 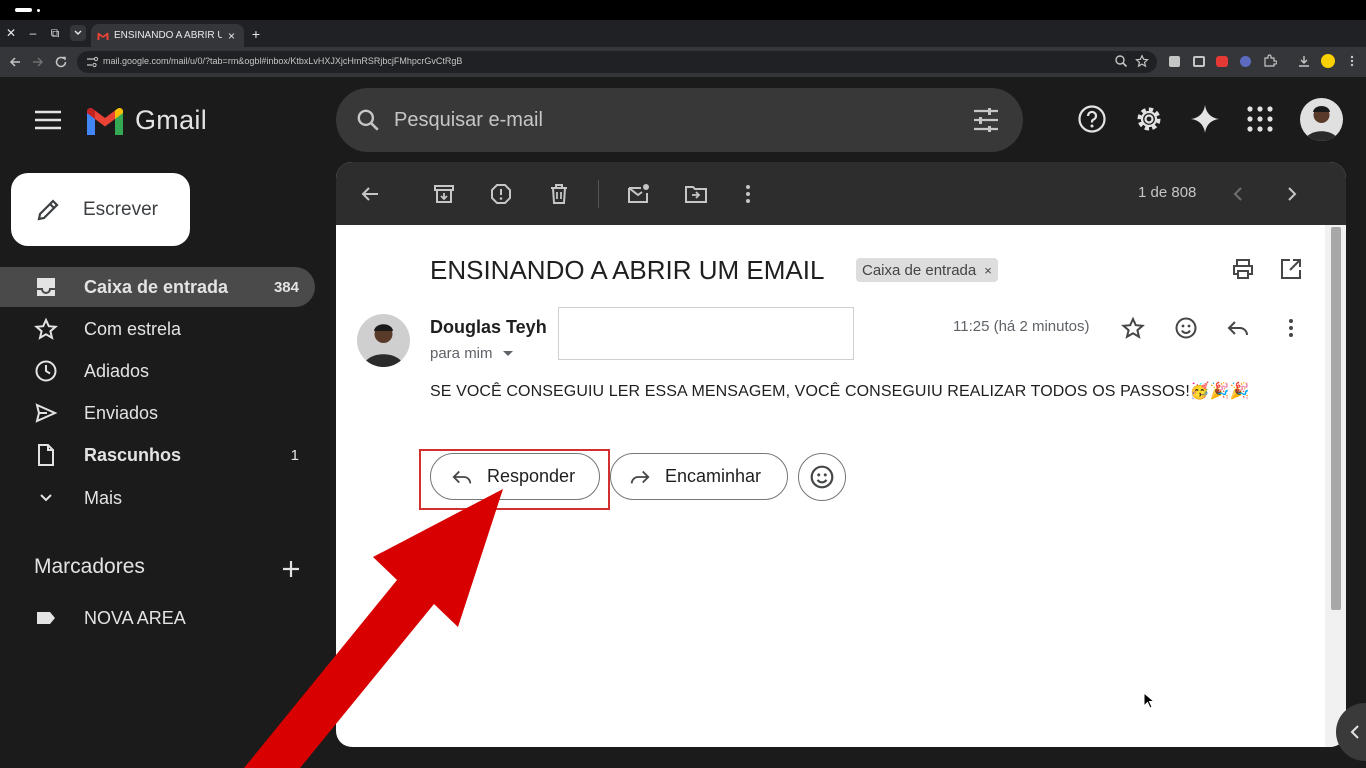 What do you see at coordinates (1239, 194) in the screenshot?
I see `newer-chevron-left-icon` at bounding box center [1239, 194].